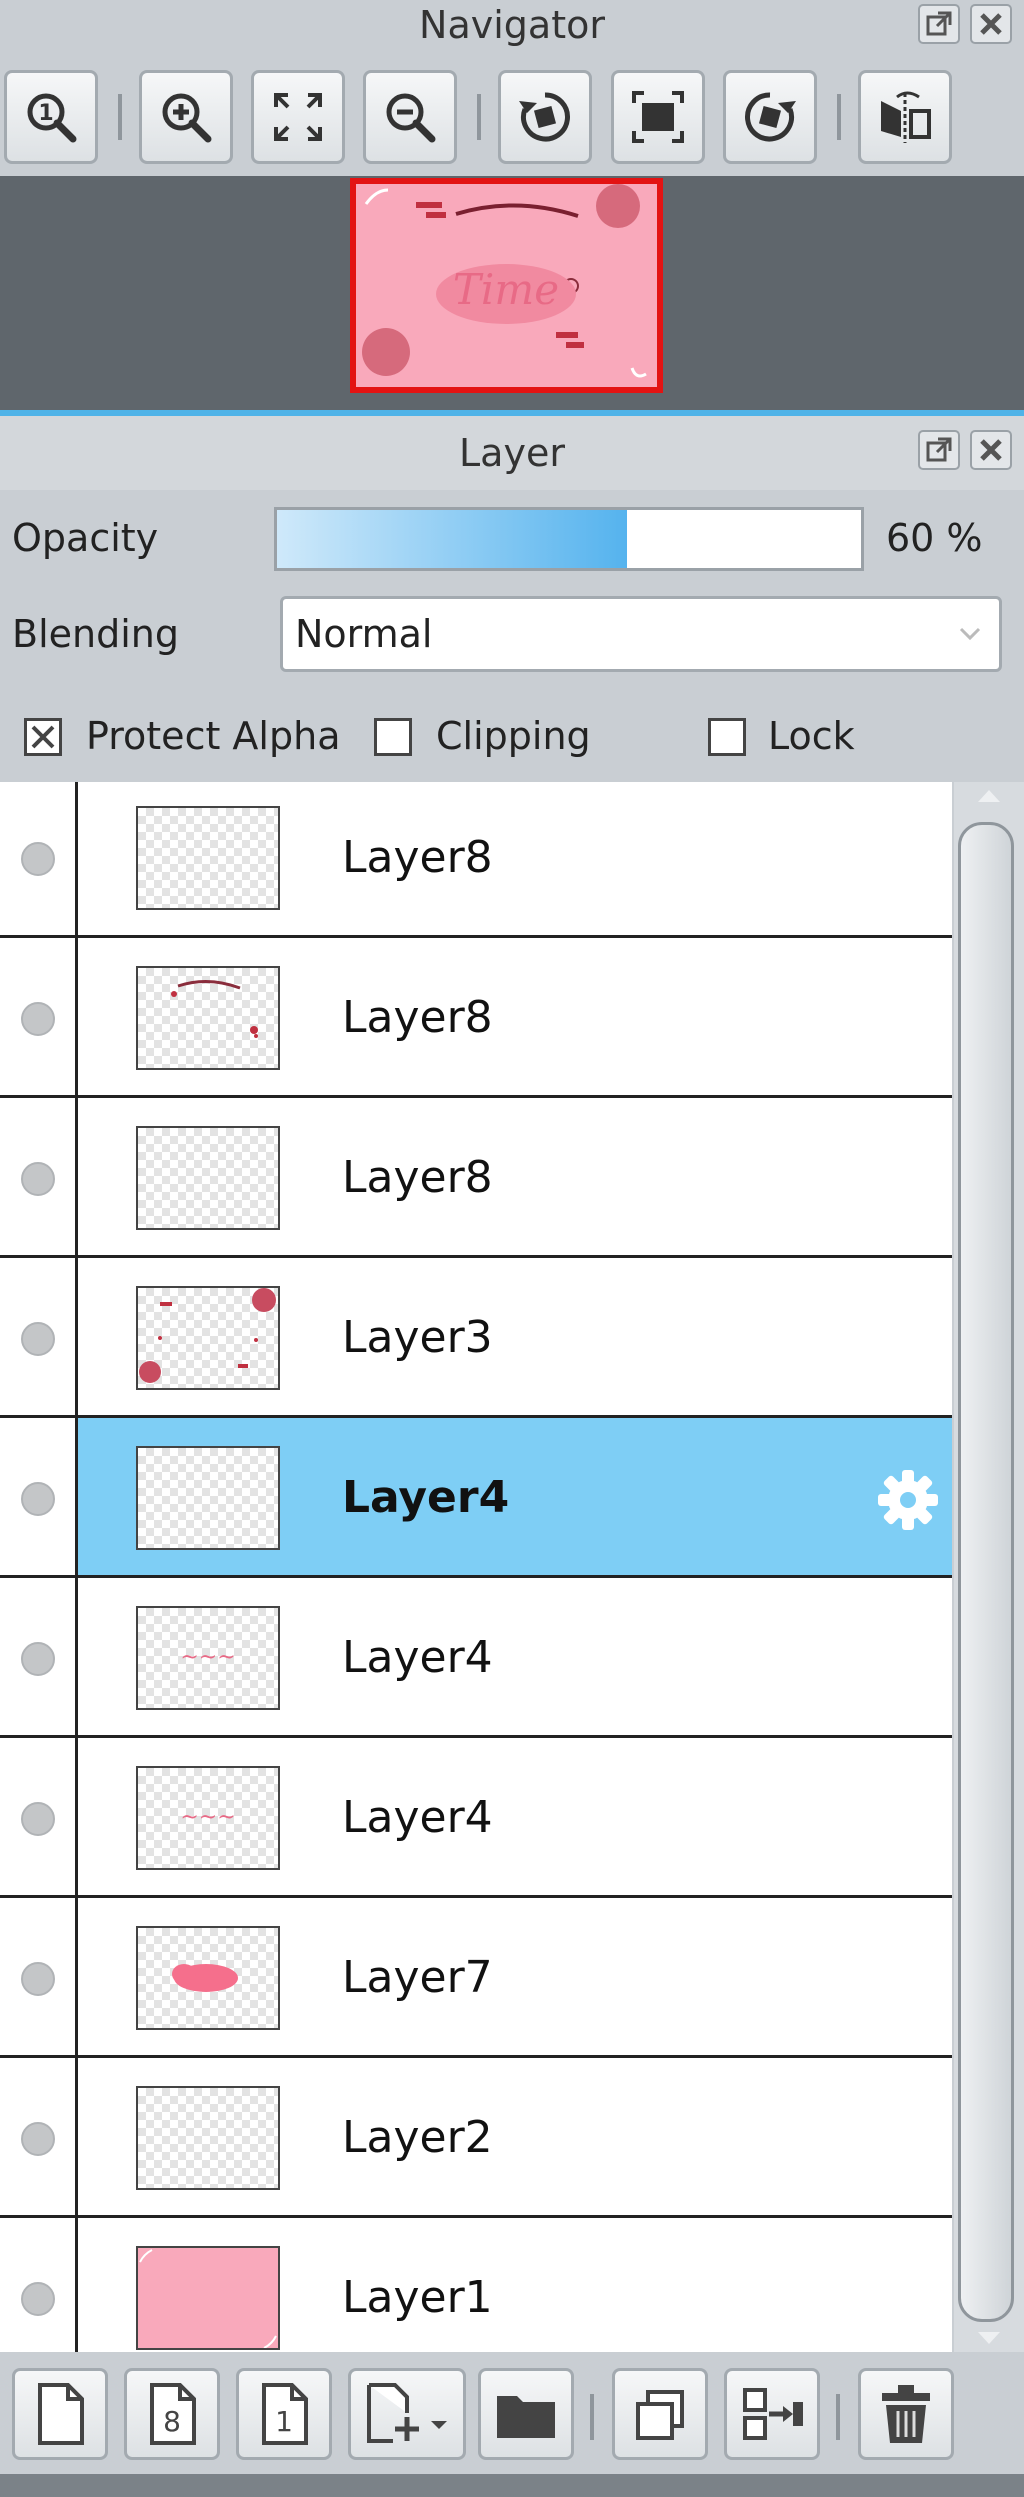  Describe the element at coordinates (417, 1977) in the screenshot. I see `layer-name: Layer7` at that location.